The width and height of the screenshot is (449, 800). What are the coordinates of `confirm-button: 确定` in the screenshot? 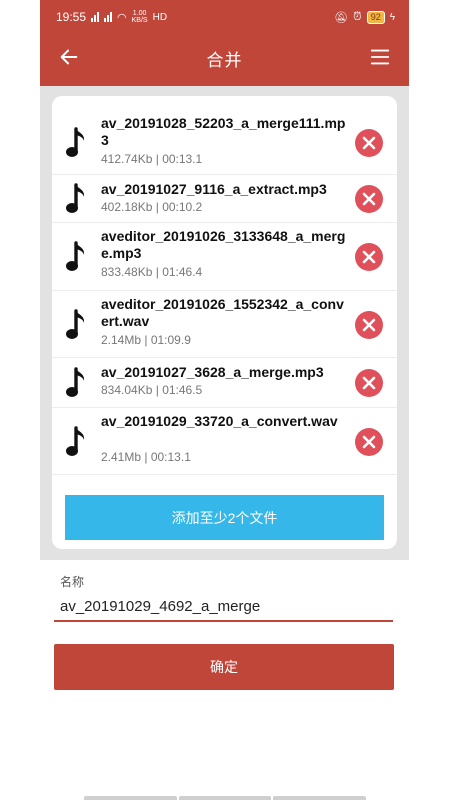 It's located at (224, 667).